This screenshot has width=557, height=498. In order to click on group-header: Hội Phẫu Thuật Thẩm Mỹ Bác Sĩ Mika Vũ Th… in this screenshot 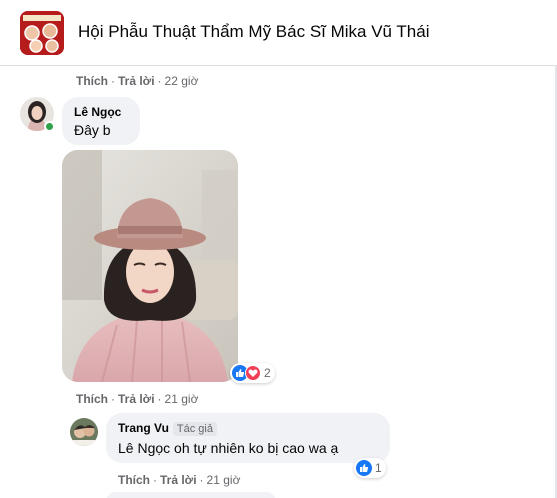, I will do `click(278, 33)`.